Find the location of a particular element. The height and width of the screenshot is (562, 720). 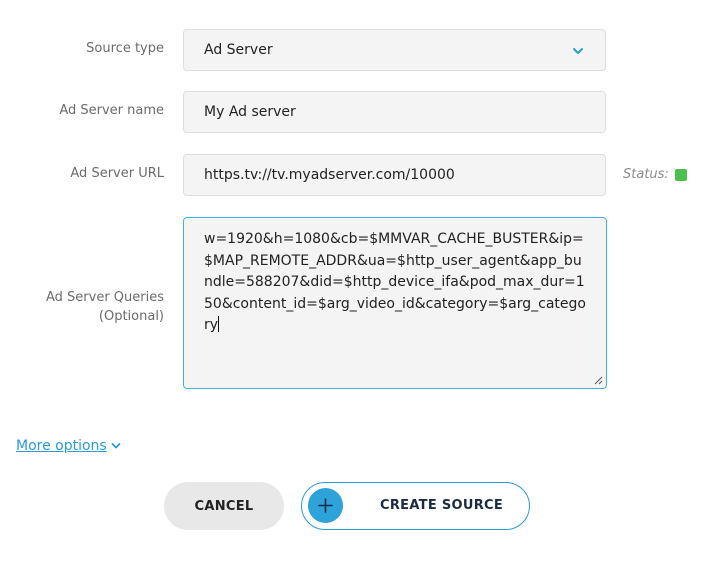

more-options-label: More options is located at coordinates (61, 446).